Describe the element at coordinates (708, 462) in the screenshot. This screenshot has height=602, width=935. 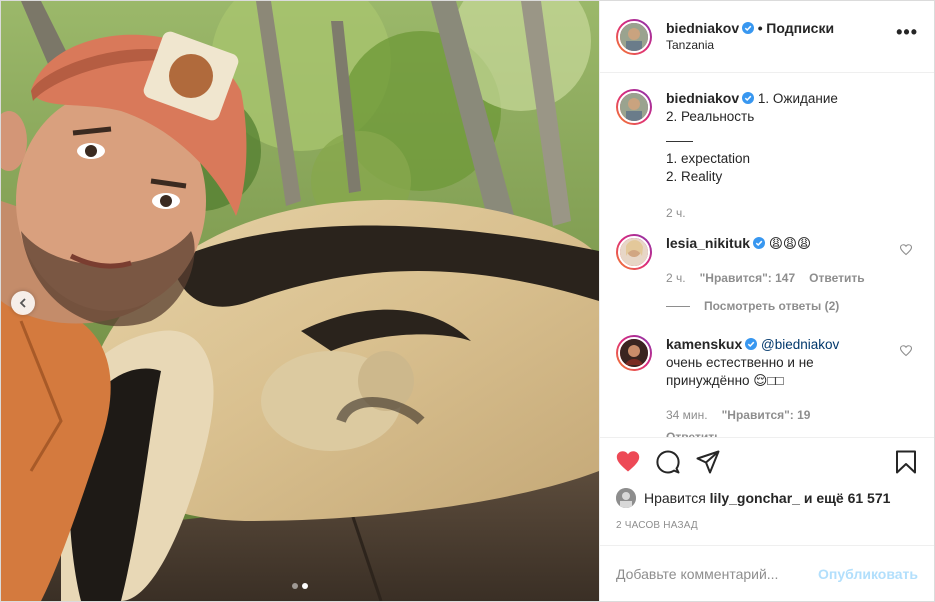
I see `paper-plane-icon` at that location.